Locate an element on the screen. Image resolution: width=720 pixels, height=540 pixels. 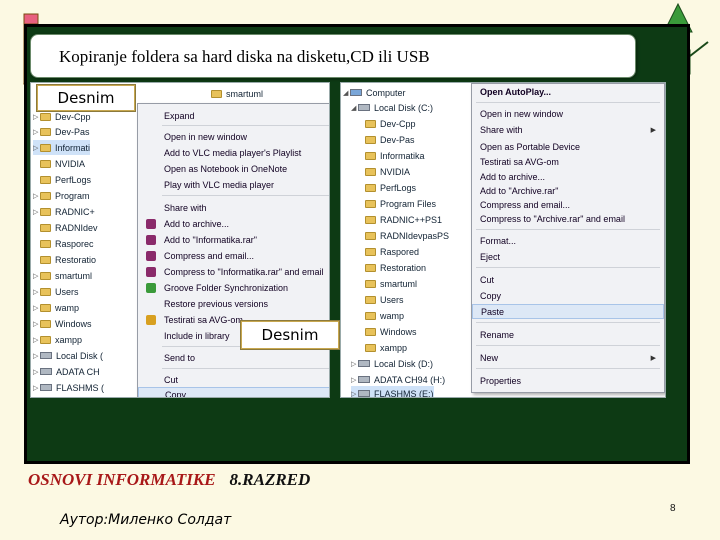
menu-item-properties: Properties is located at coordinates (568, 380).